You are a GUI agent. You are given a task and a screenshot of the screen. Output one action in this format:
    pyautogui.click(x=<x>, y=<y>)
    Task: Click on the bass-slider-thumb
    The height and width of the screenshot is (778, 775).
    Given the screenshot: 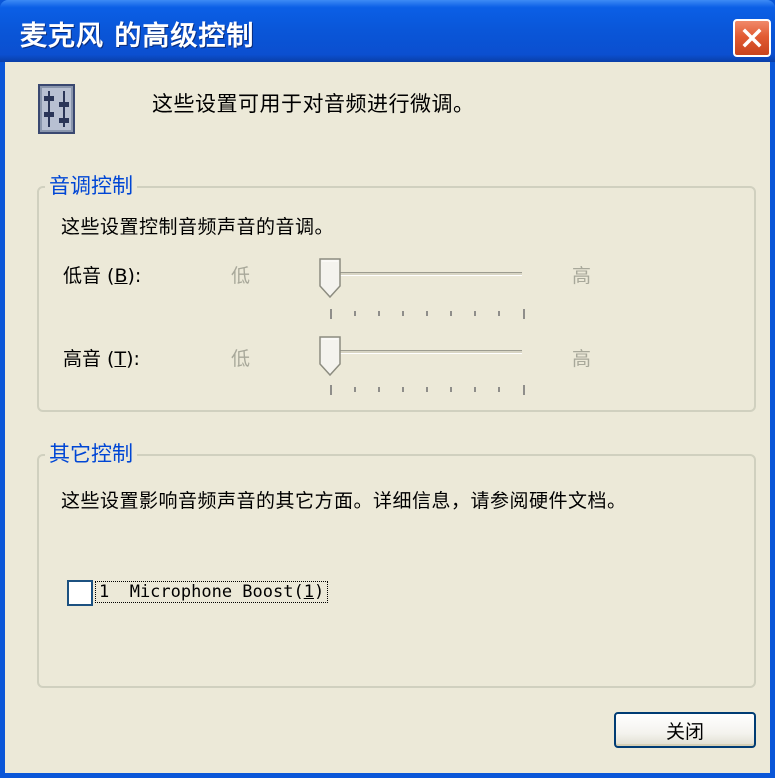 What is the action you would take?
    pyautogui.click(x=330, y=278)
    